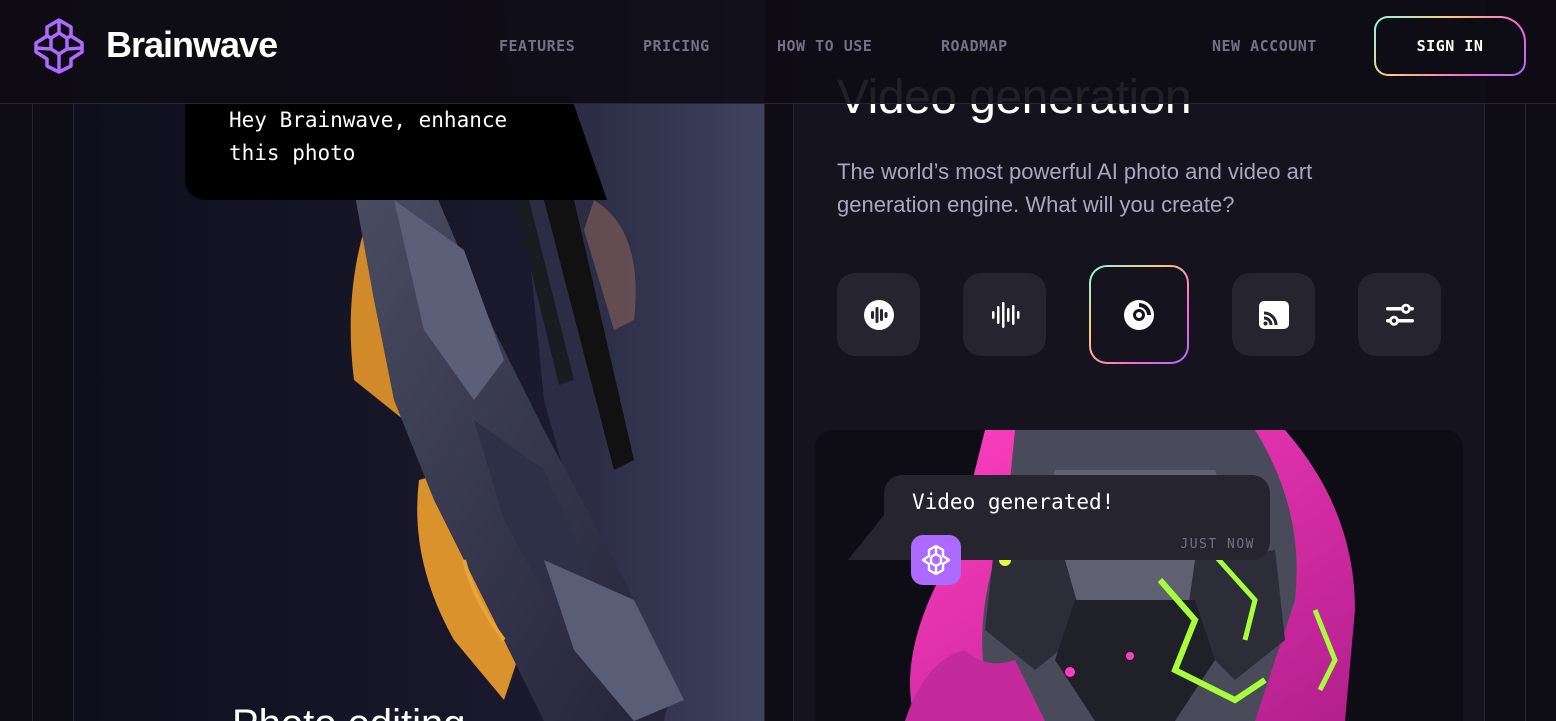 This screenshot has height=721, width=1556. What do you see at coordinates (537, 46) in the screenshot?
I see `nav-features-link: FEATURES` at bounding box center [537, 46].